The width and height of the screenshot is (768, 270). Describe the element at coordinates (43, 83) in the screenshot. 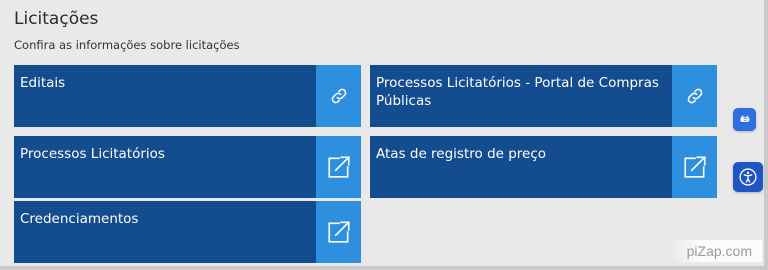

I see `card-label: Editais` at that location.